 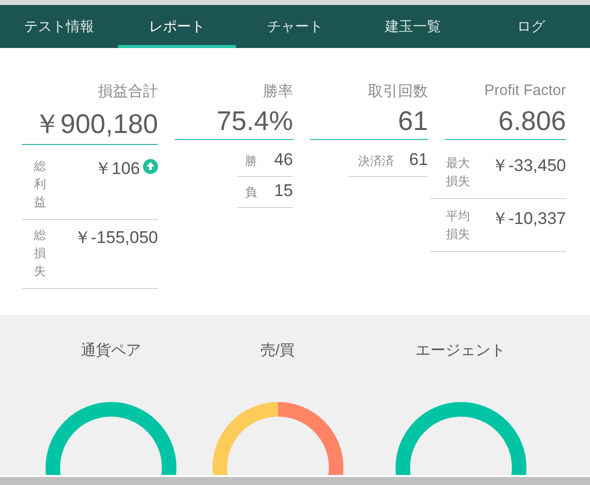 I want to click on detail-label: 勝, so click(x=251, y=161).